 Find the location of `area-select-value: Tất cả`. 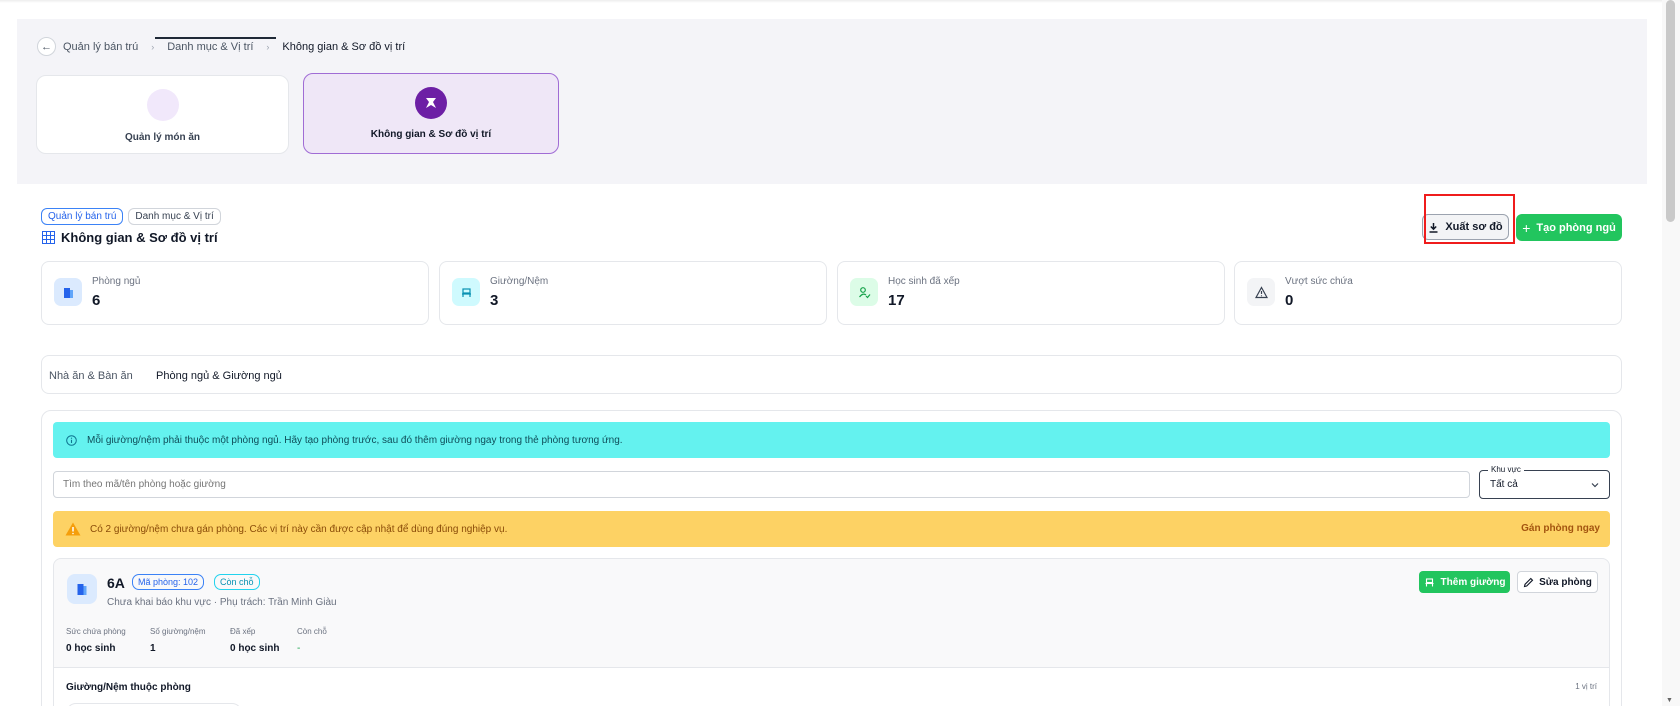

area-select-value: Tất cả is located at coordinates (1504, 484).